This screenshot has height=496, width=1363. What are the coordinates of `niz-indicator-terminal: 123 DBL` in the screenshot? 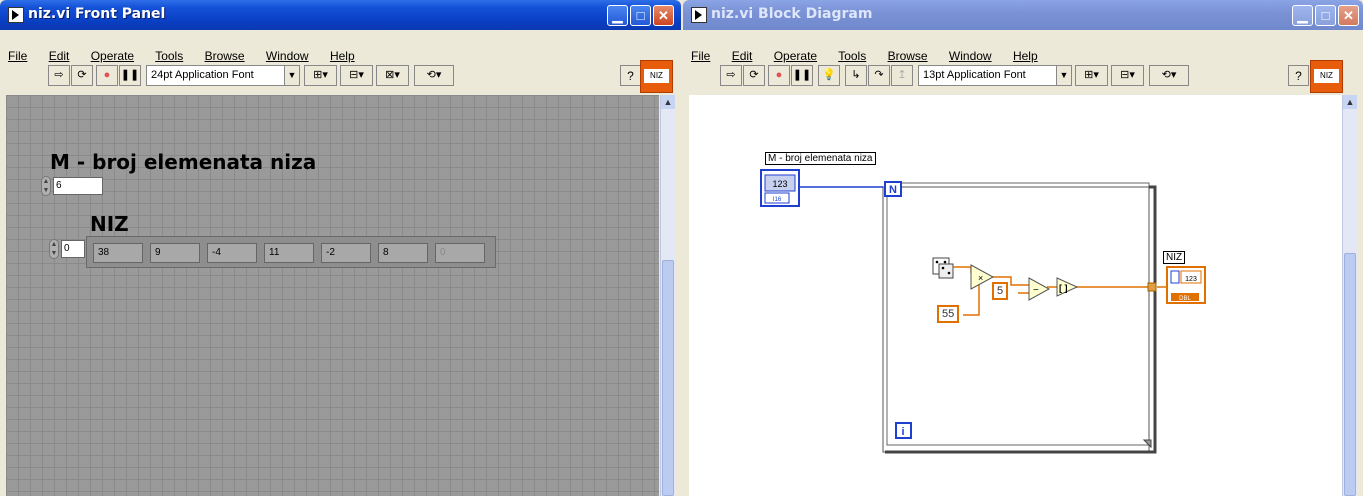 It's located at (1186, 285).